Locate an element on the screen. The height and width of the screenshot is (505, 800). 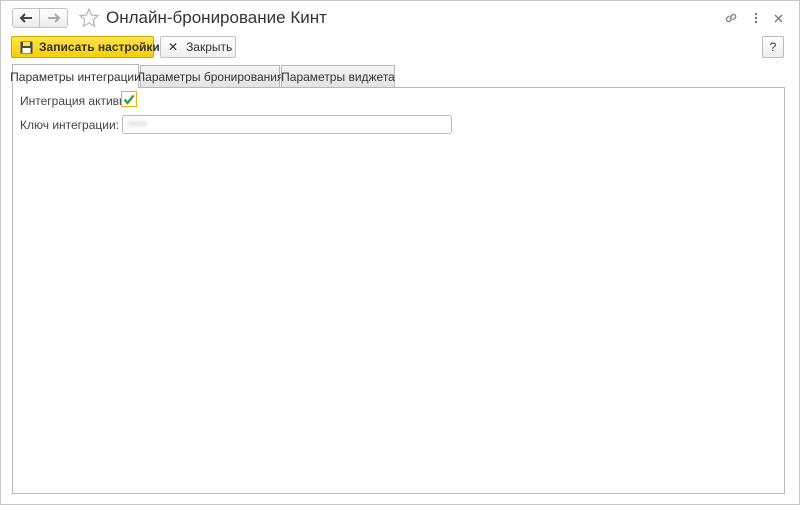
close-button: ✕ Закрыть is located at coordinates (198, 47).